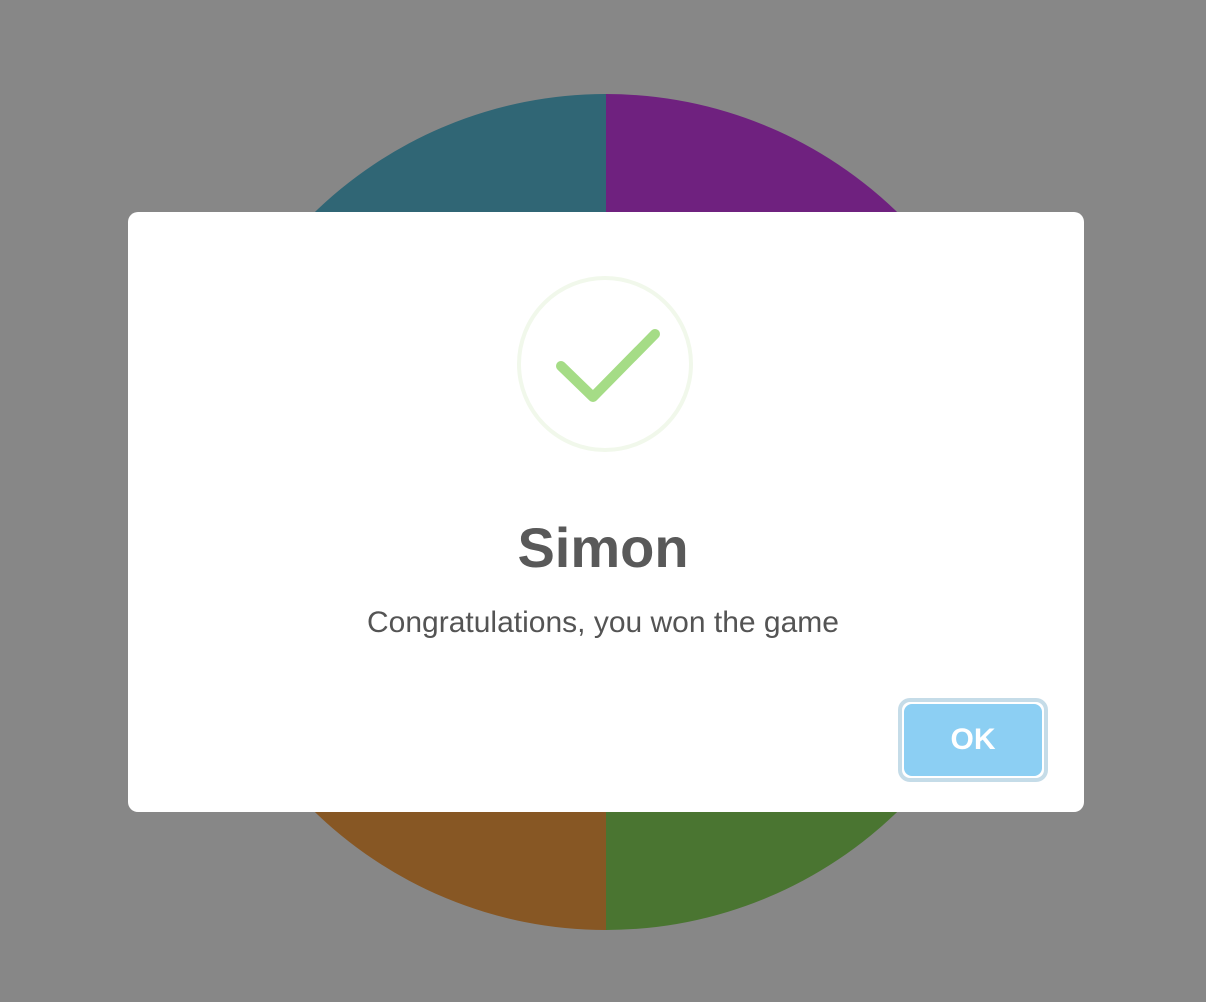 This screenshot has height=1002, width=1206. I want to click on dialog-message: Congratulations, you won the game, so click(603, 622).